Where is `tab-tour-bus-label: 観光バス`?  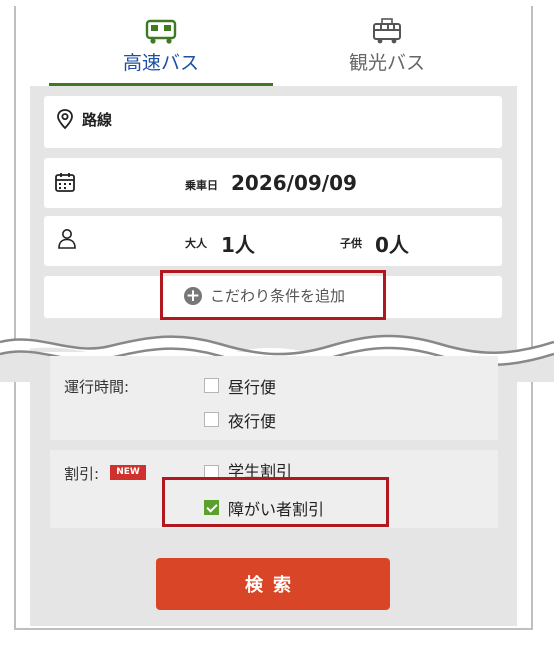 tab-tour-bus-label: 観光バス is located at coordinates (386, 63).